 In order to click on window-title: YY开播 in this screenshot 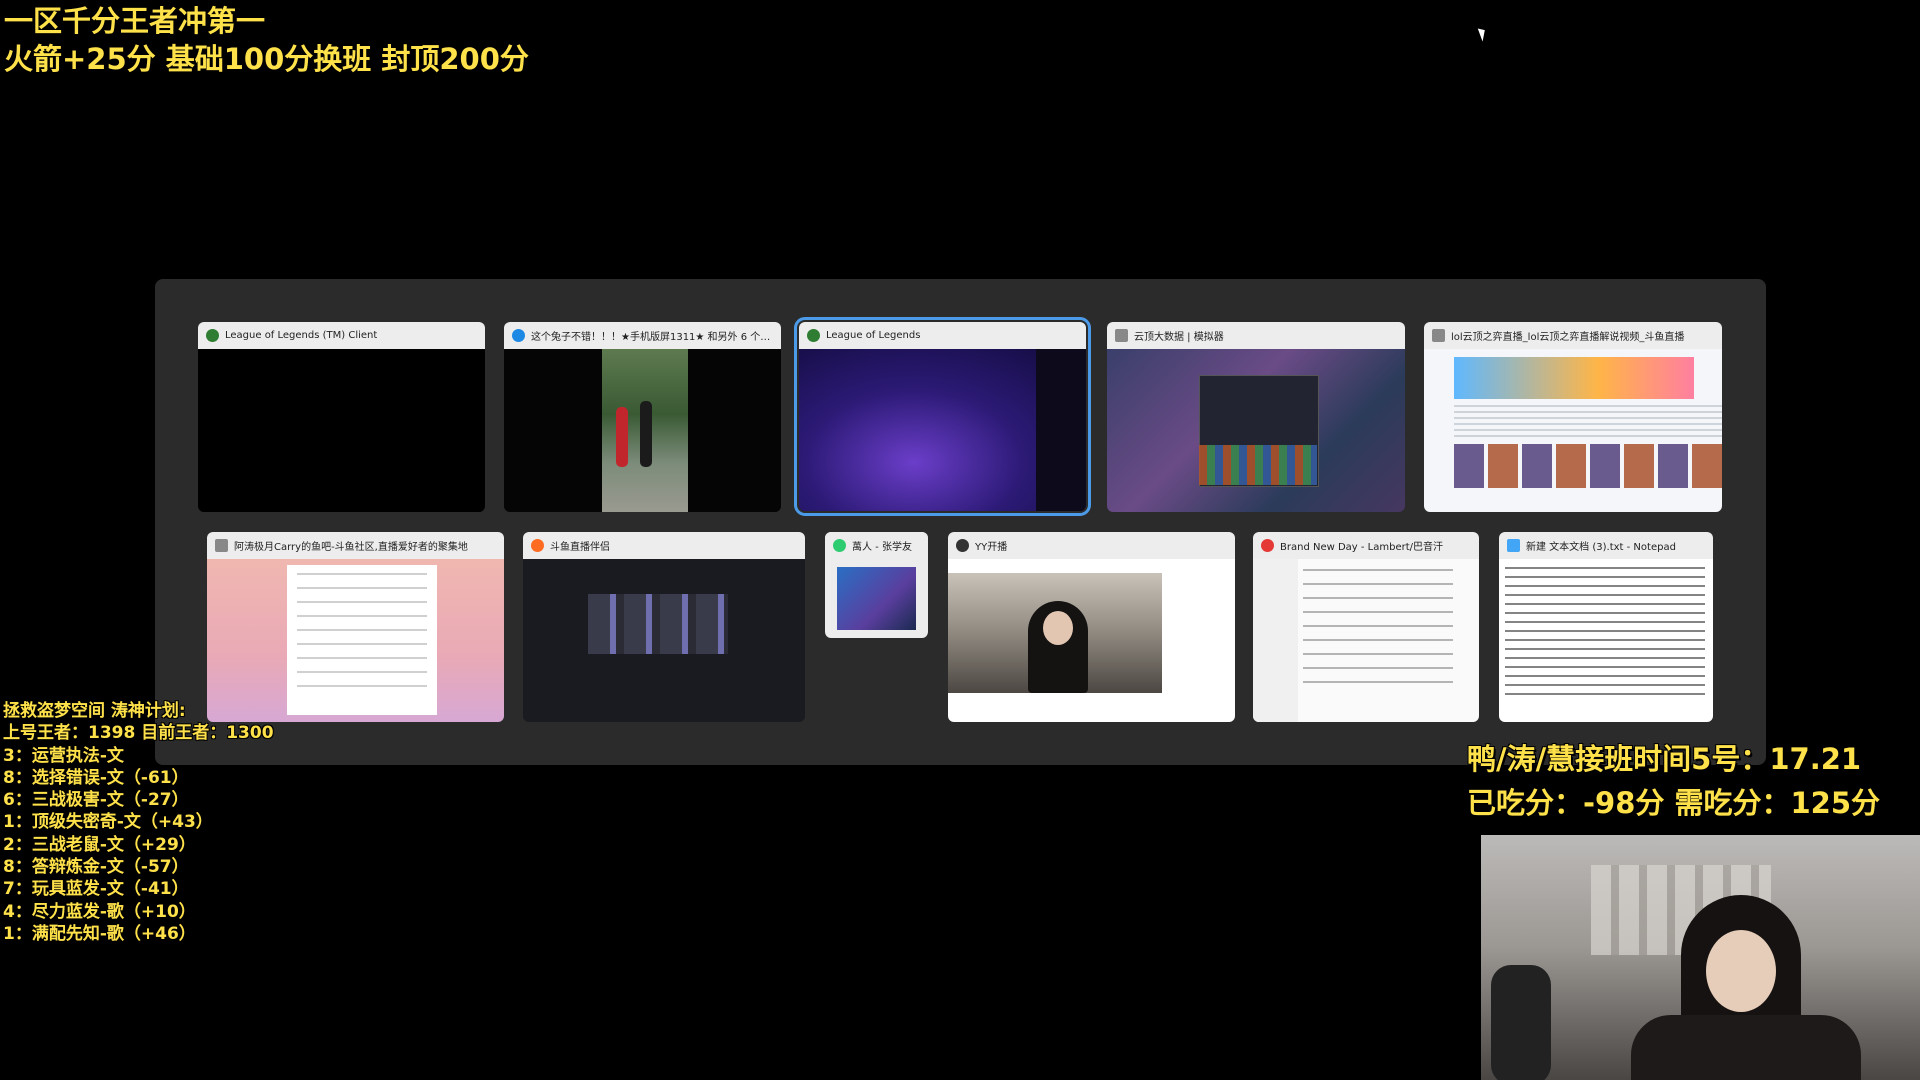, I will do `click(991, 547)`.